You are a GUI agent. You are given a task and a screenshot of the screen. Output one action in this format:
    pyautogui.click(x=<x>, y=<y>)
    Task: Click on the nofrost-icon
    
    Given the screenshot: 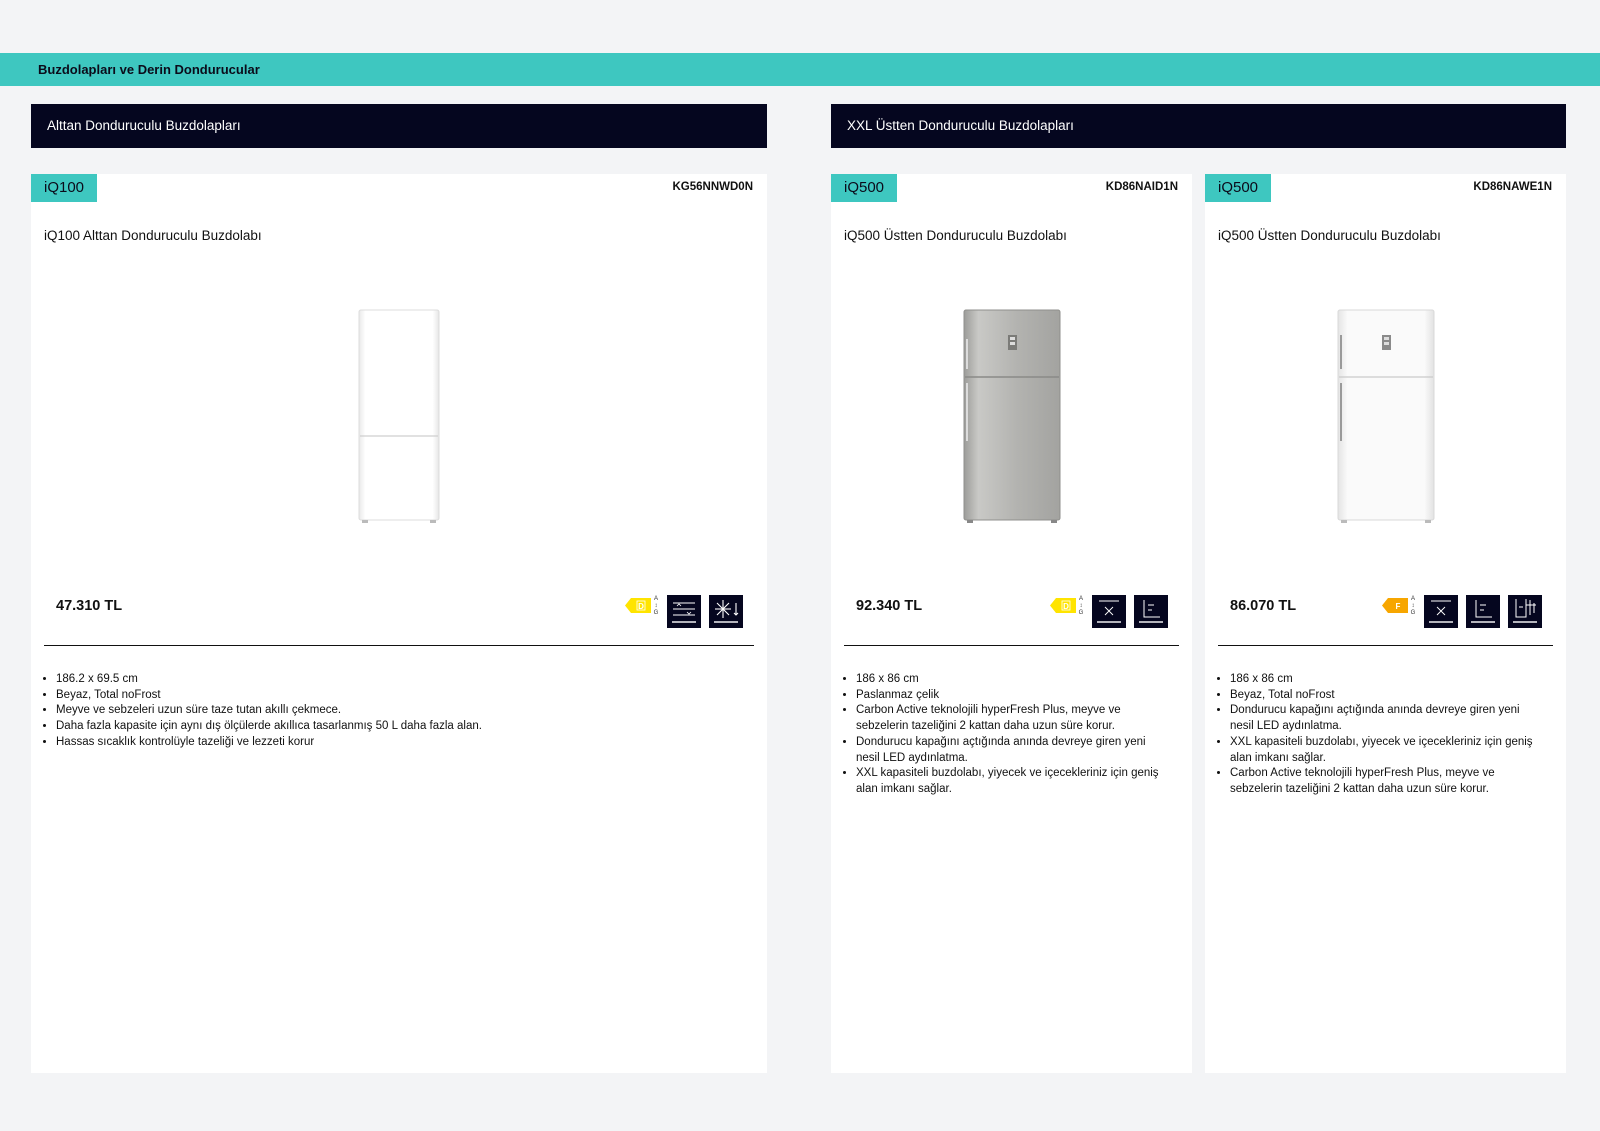 What is the action you would take?
    pyautogui.click(x=726, y=611)
    